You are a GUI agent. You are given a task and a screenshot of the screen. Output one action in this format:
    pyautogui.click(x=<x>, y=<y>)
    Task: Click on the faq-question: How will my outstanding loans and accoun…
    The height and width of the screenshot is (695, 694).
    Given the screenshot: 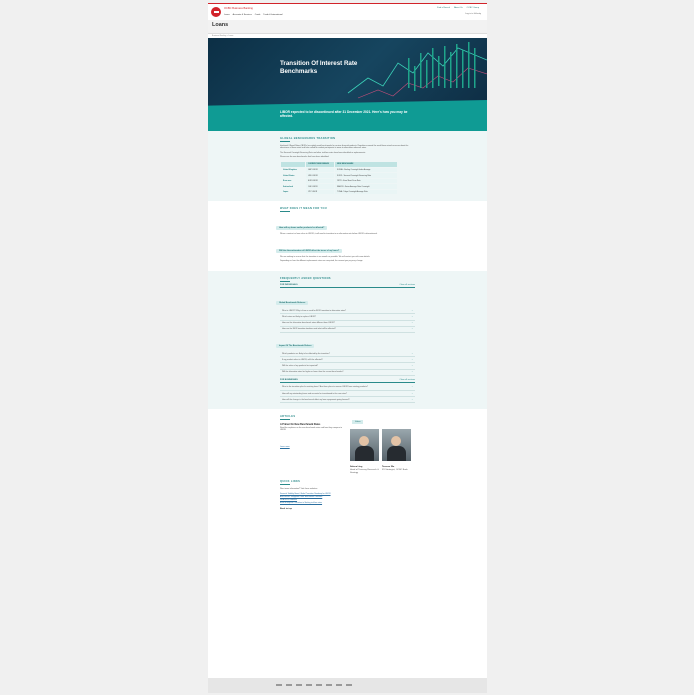 What is the action you would take?
    pyautogui.click(x=315, y=393)
    